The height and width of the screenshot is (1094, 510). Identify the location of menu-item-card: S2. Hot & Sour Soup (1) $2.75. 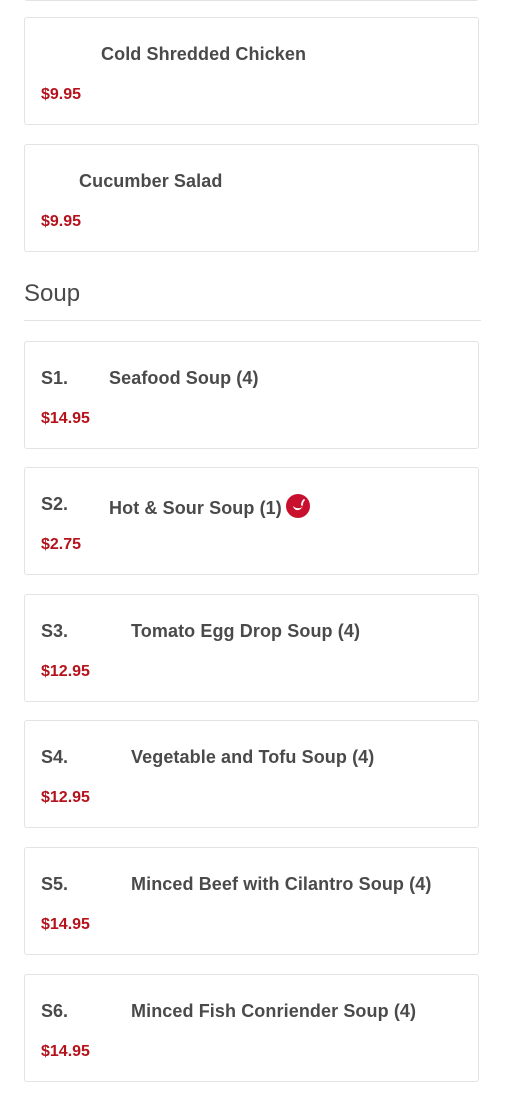
(251, 521).